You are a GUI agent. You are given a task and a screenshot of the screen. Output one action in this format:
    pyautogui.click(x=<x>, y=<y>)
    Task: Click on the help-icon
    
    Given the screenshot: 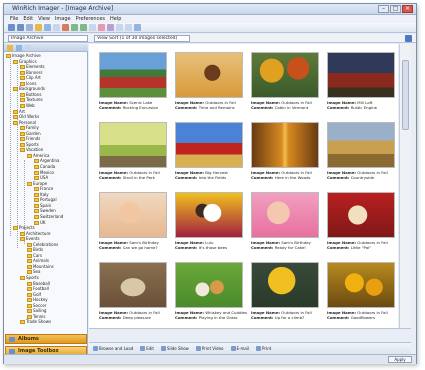 What is the action you would take?
    pyautogui.click(x=408, y=38)
    